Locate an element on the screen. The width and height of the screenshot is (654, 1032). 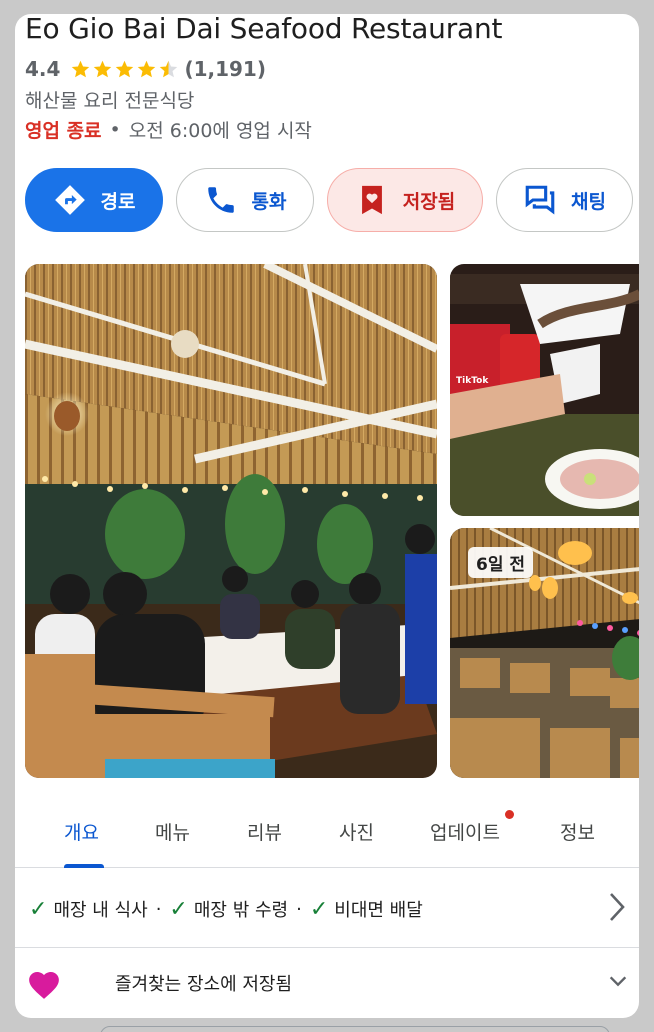
service-options-list: ✓ 매장 내 식사 · ✓ 매장 밖 수령 · ✓ 비대면 배달 is located at coordinates (226, 909).